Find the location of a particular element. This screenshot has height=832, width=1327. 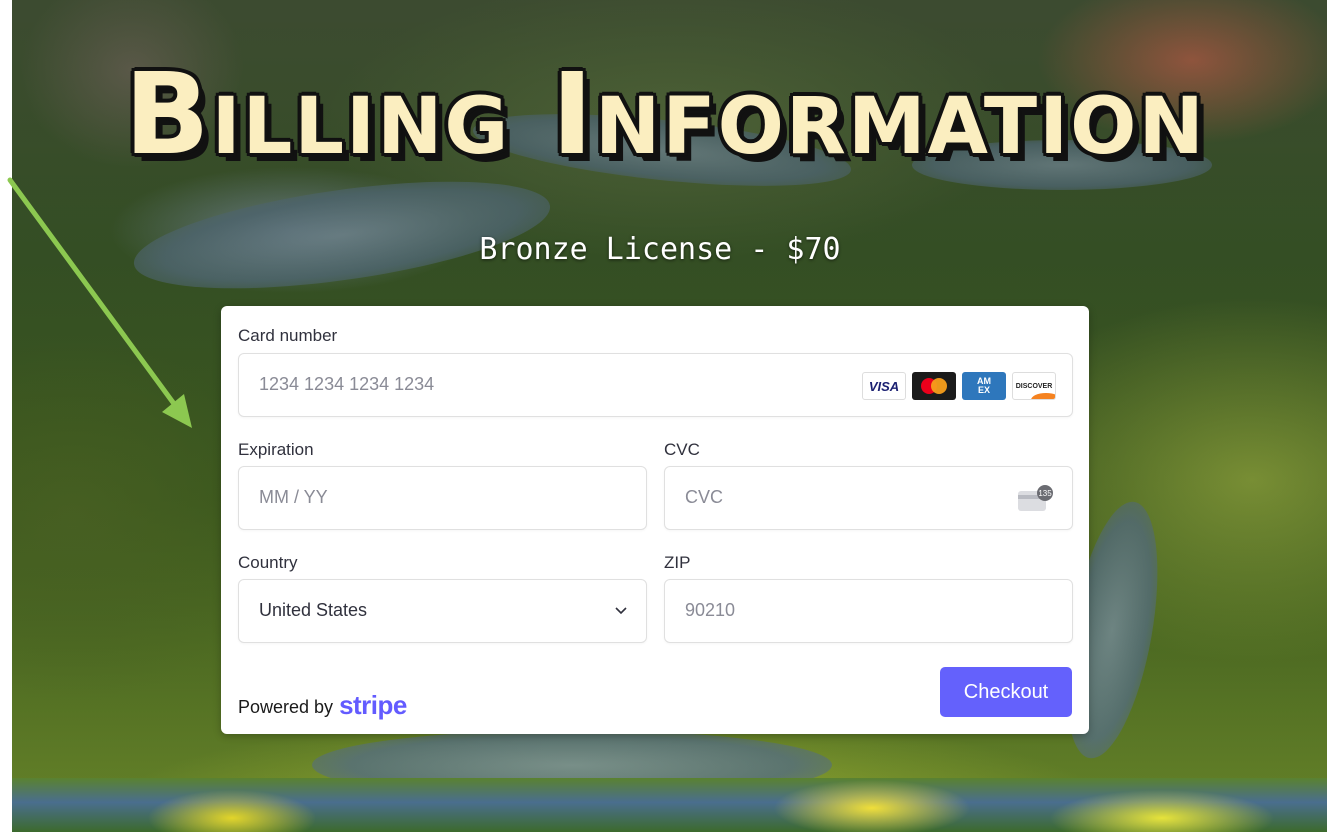

country-value: United States is located at coordinates (313, 610).